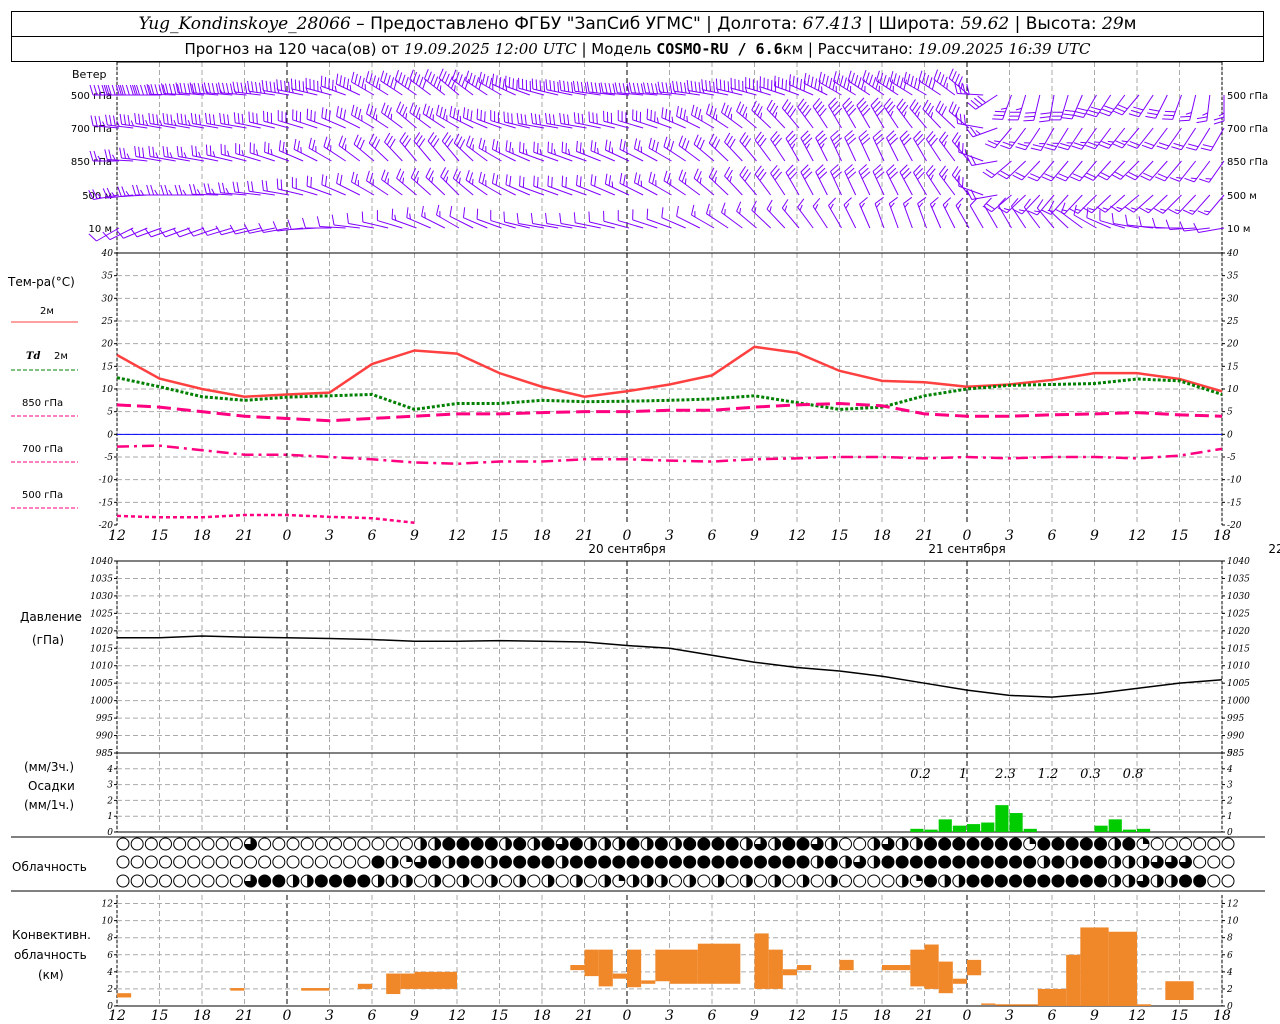  What do you see at coordinates (754, 536) in the screenshot?
I see `time-tick-label: 9` at bounding box center [754, 536].